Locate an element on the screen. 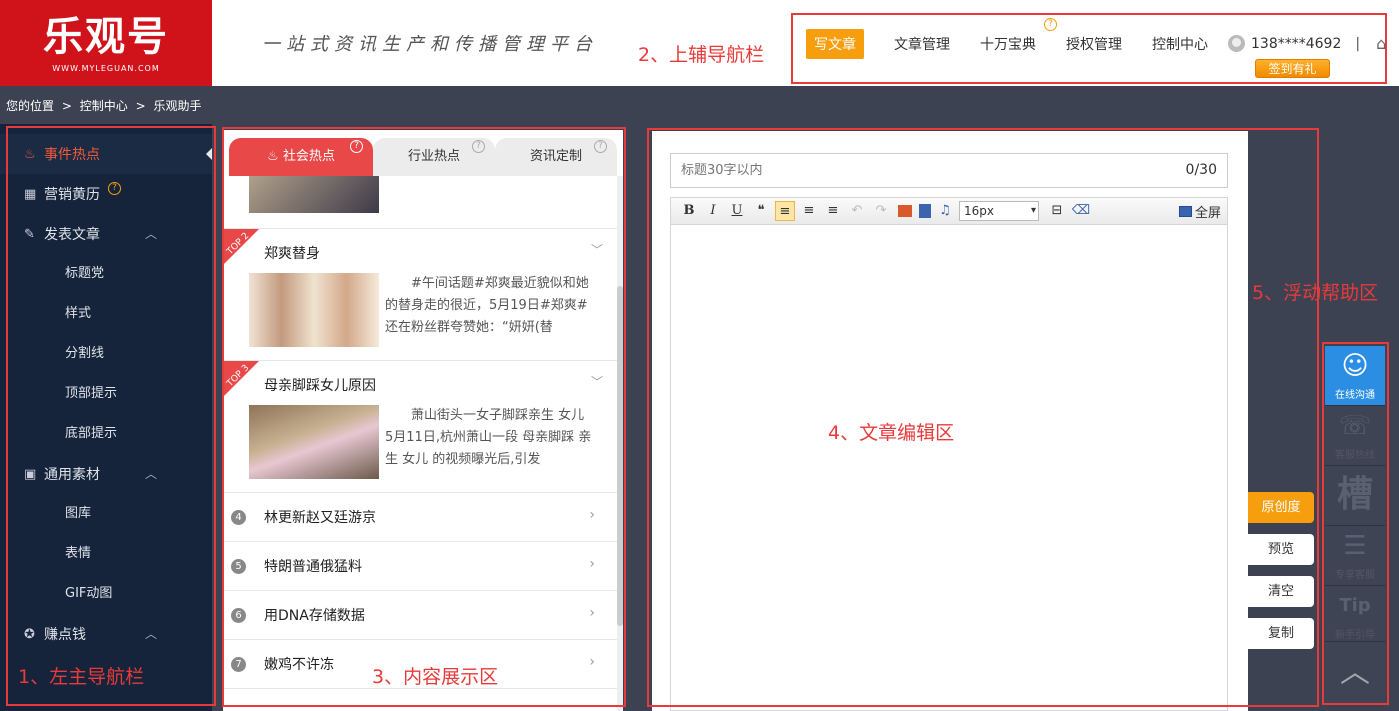  italic-button: I is located at coordinates (713, 211).